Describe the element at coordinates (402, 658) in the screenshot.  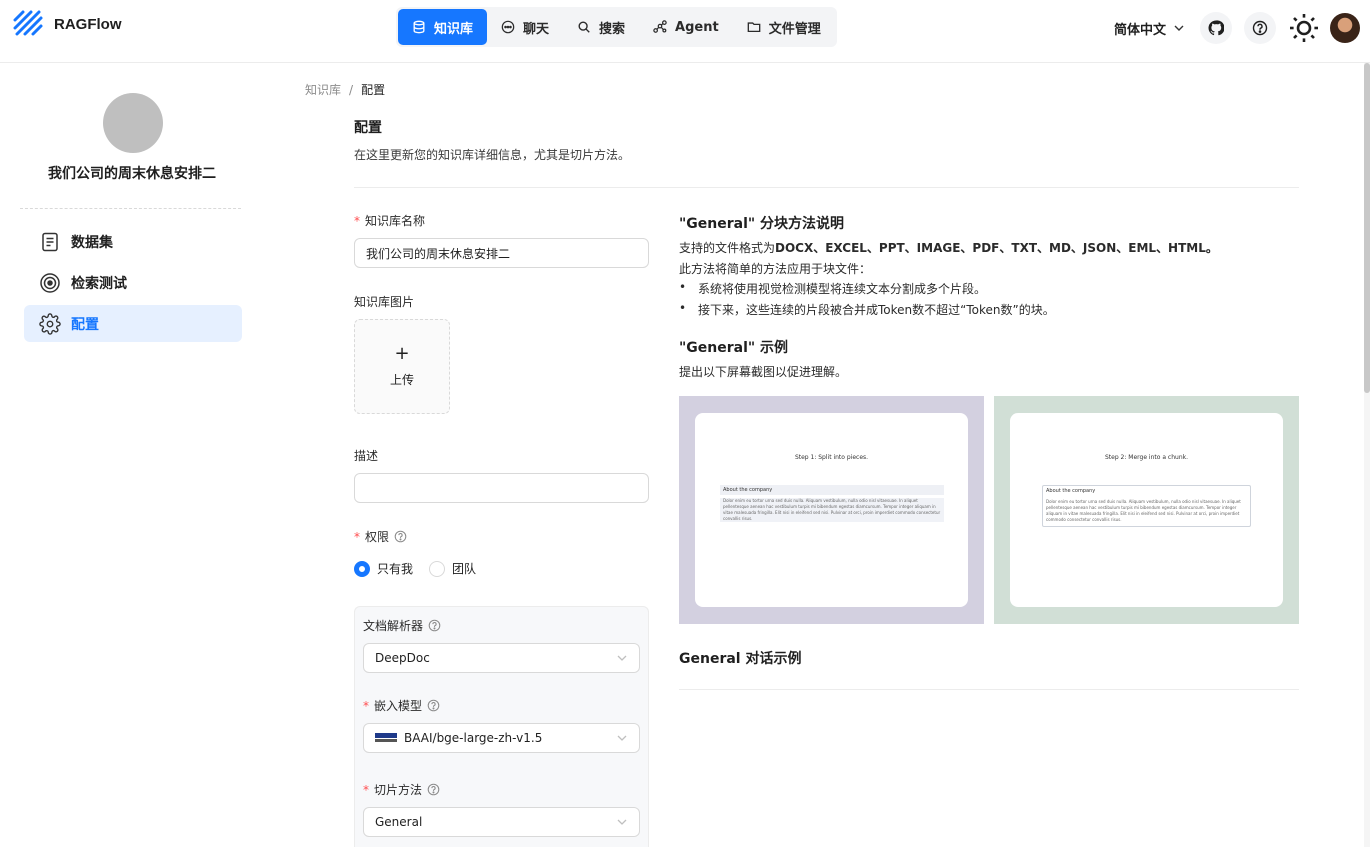
I see `parser-value: DeepDoc` at that location.